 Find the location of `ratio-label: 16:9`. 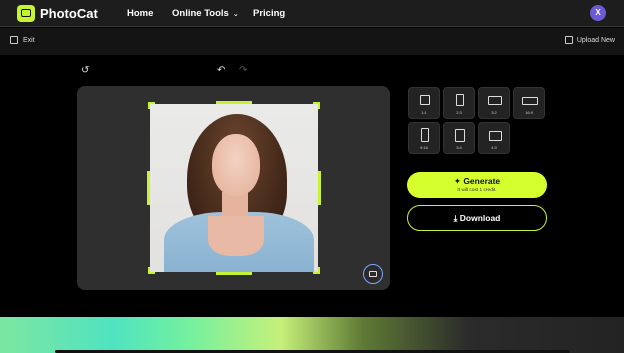

ratio-label: 16:9 is located at coordinates (529, 112).